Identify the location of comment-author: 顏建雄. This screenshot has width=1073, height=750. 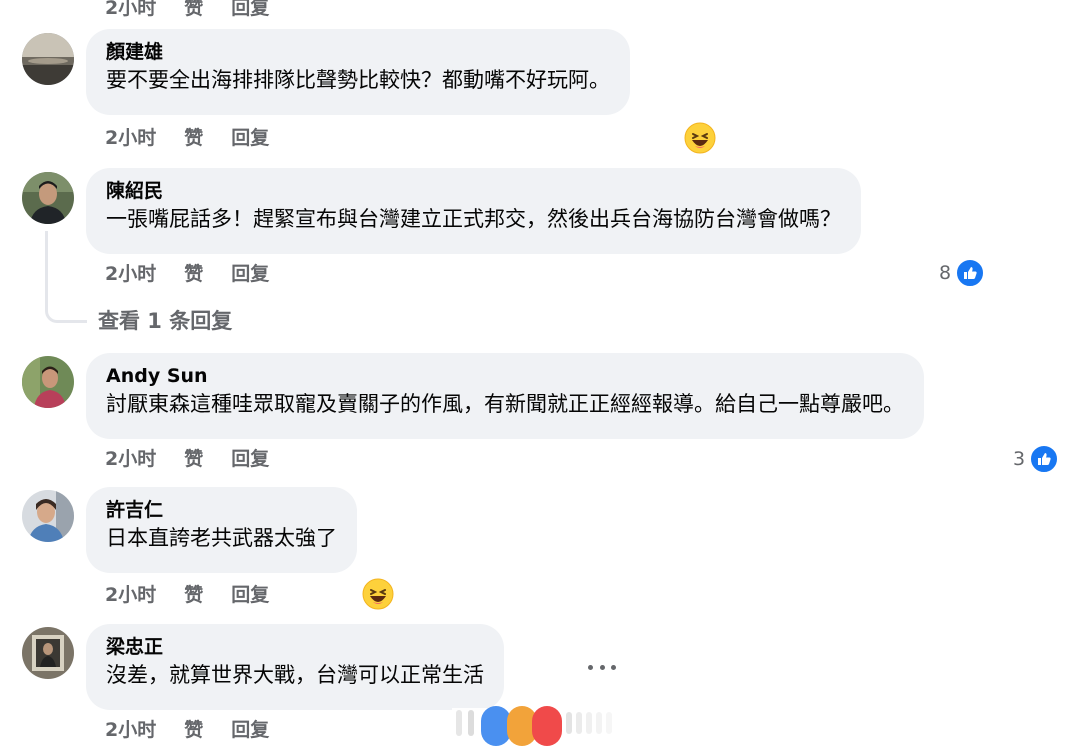
(358, 52).